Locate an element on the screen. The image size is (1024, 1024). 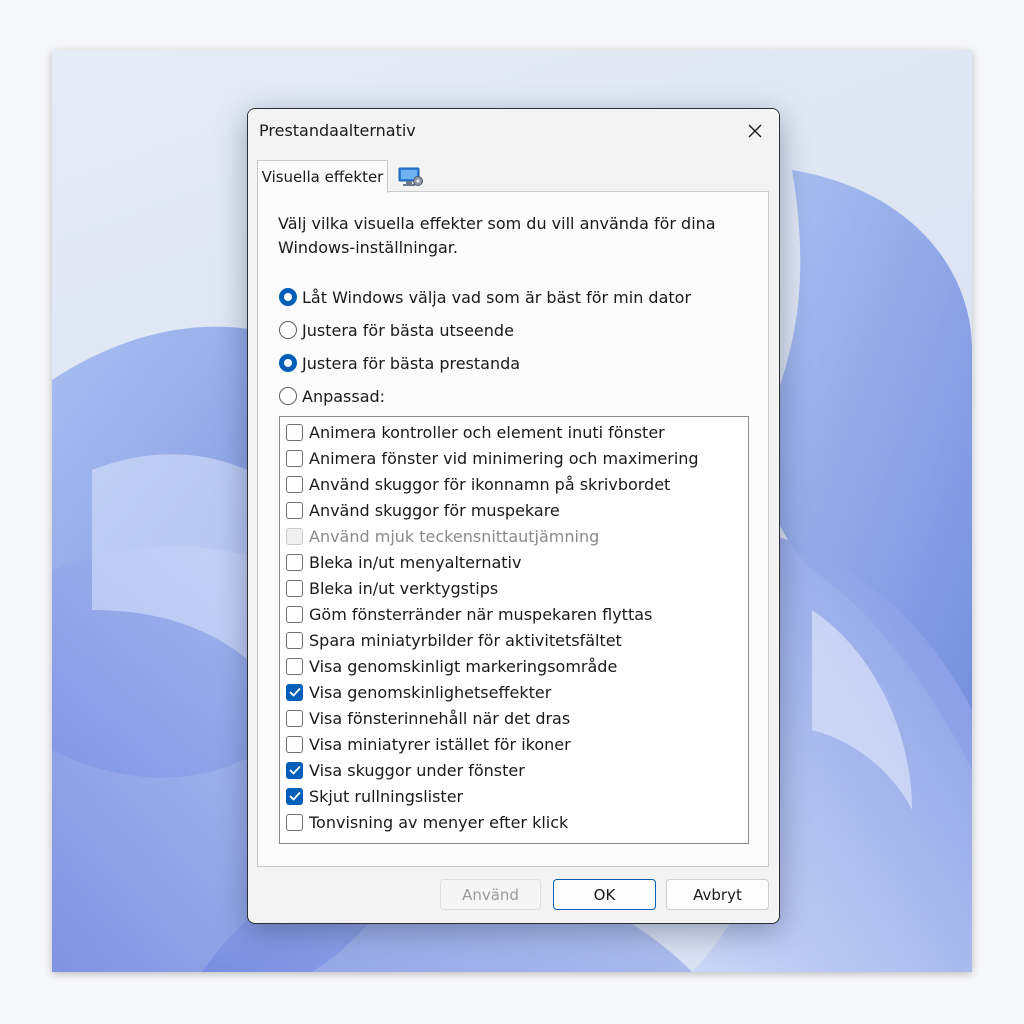
title-bar: Prestandaalternativ is located at coordinates (513, 131).